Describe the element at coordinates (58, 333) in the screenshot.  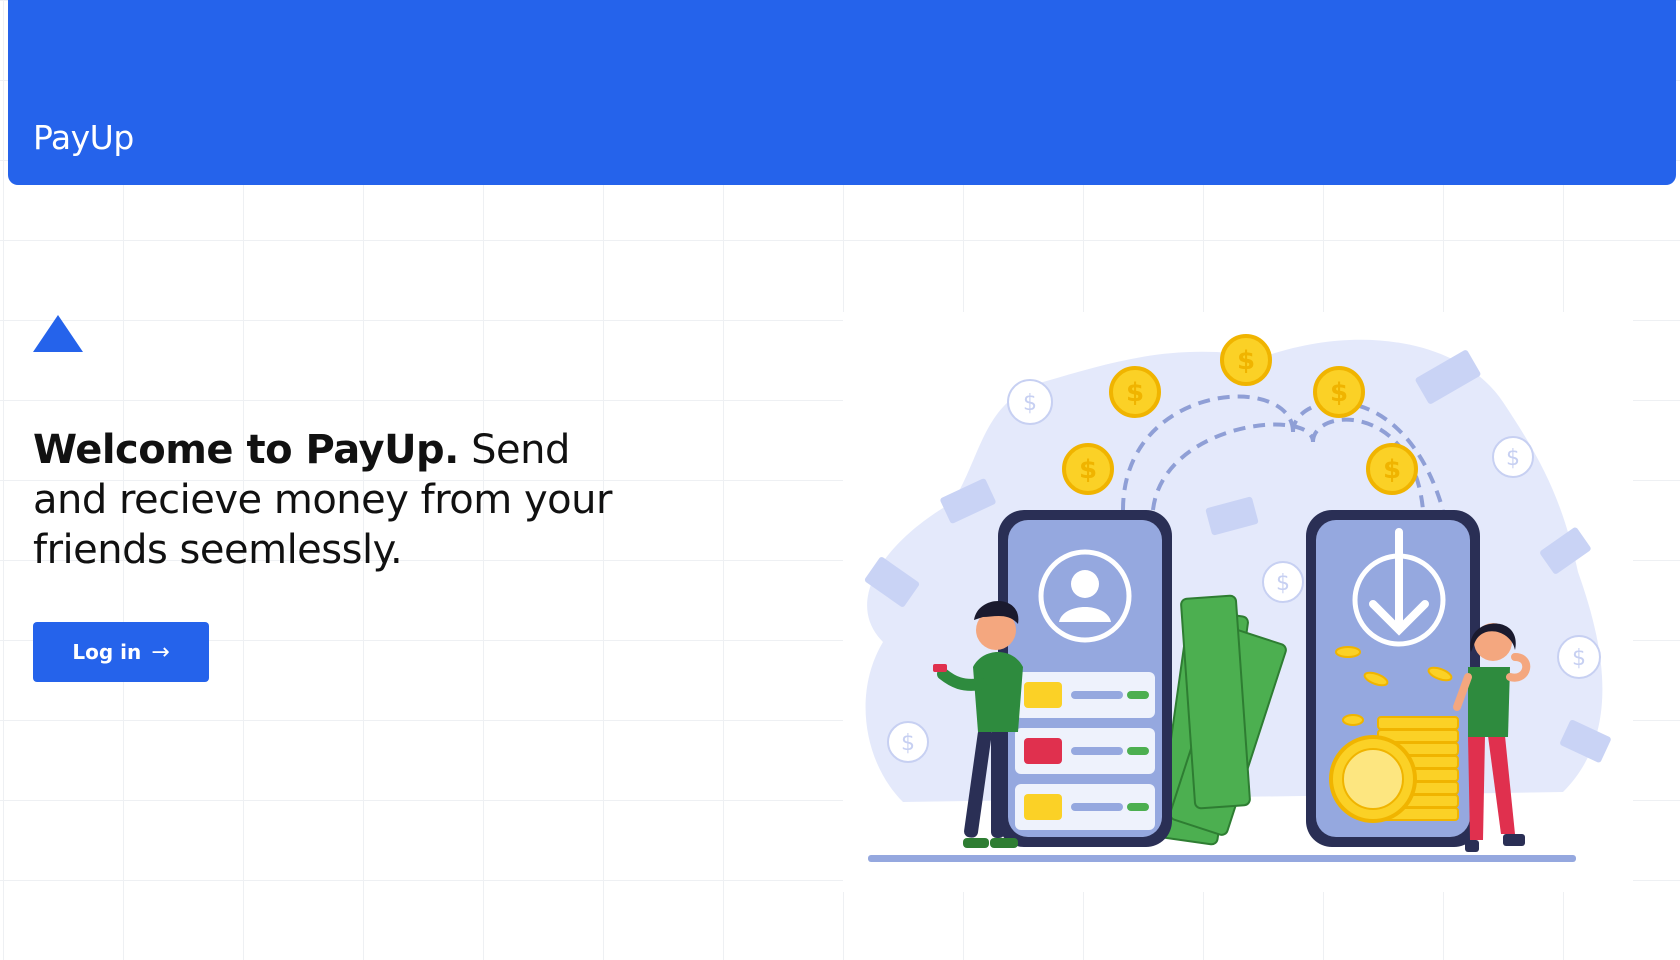
I see `triangle-logo-icon` at that location.